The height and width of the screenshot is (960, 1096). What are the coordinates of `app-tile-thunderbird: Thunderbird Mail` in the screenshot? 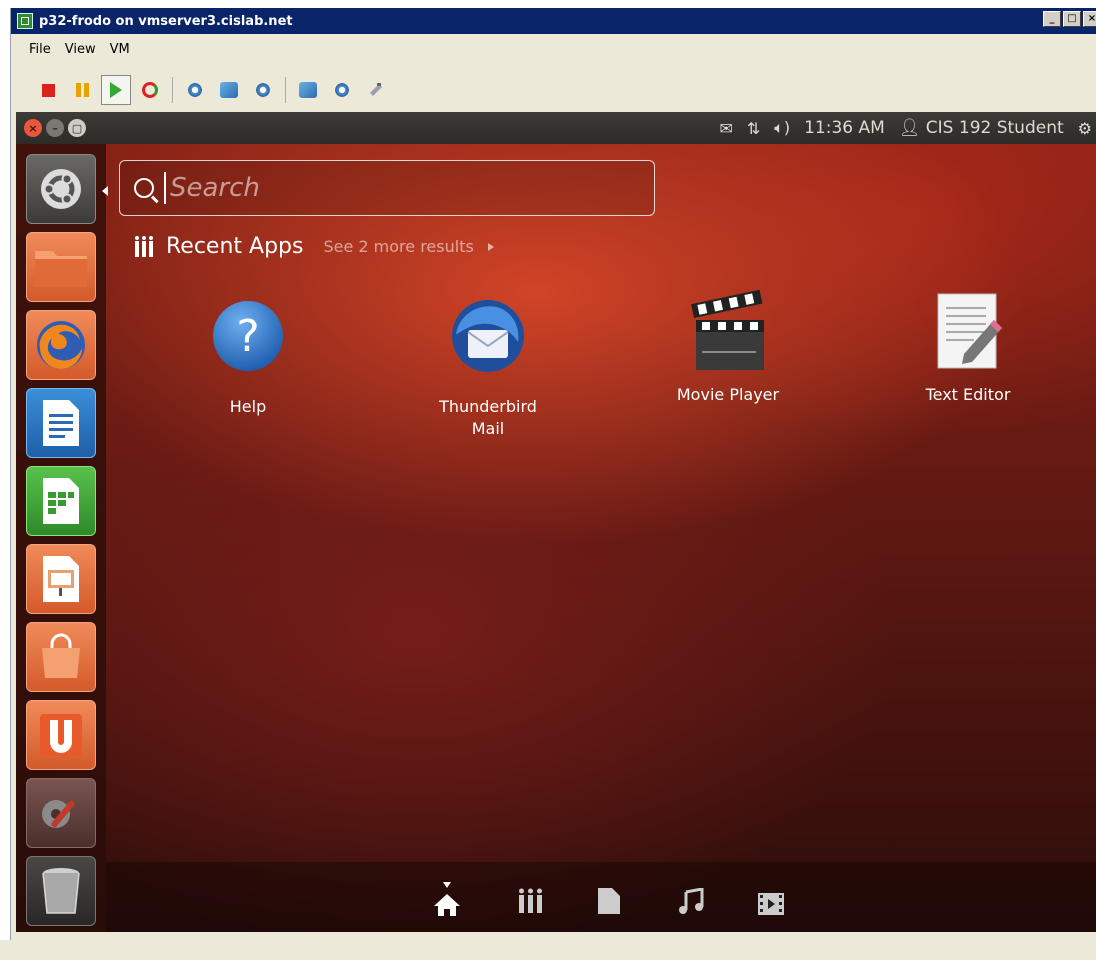 It's located at (488, 368).